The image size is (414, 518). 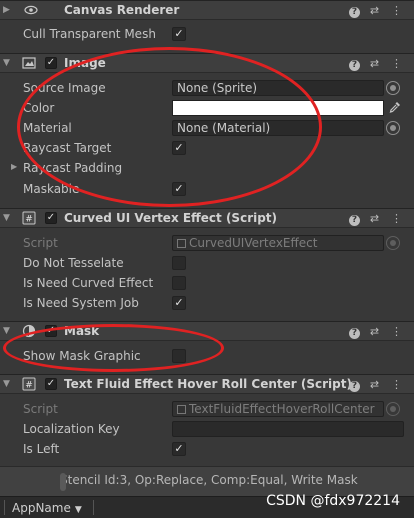 I want to click on chevron-down-icon: ▼, so click(x=78, y=510).